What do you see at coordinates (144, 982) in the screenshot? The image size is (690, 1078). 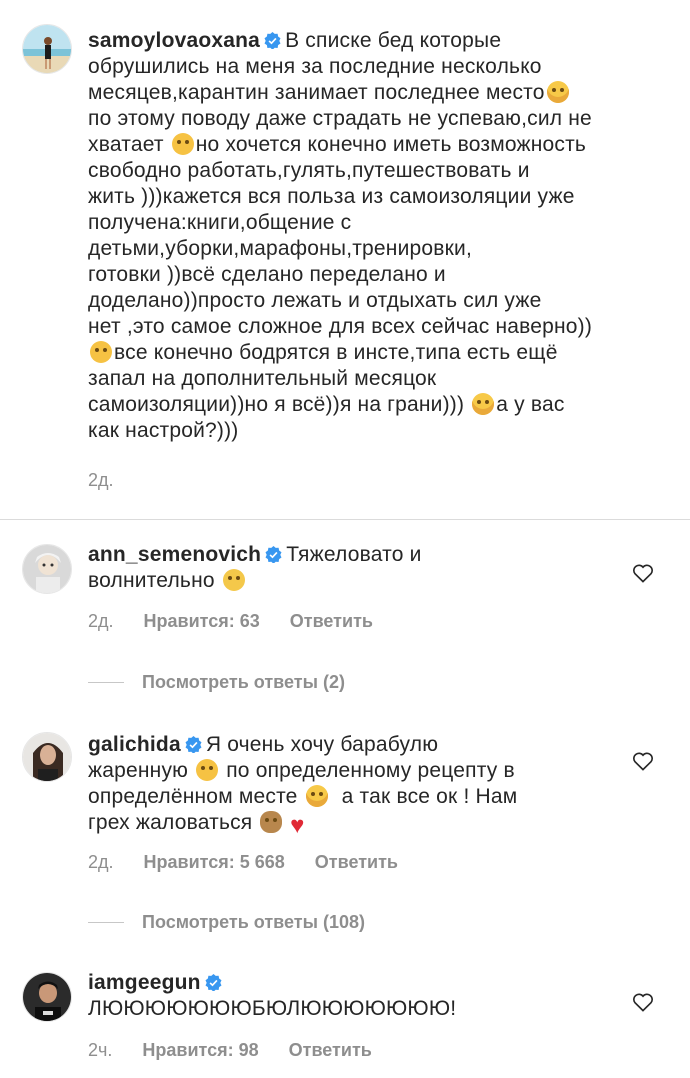 I see `username-link: iamgeegun` at bounding box center [144, 982].